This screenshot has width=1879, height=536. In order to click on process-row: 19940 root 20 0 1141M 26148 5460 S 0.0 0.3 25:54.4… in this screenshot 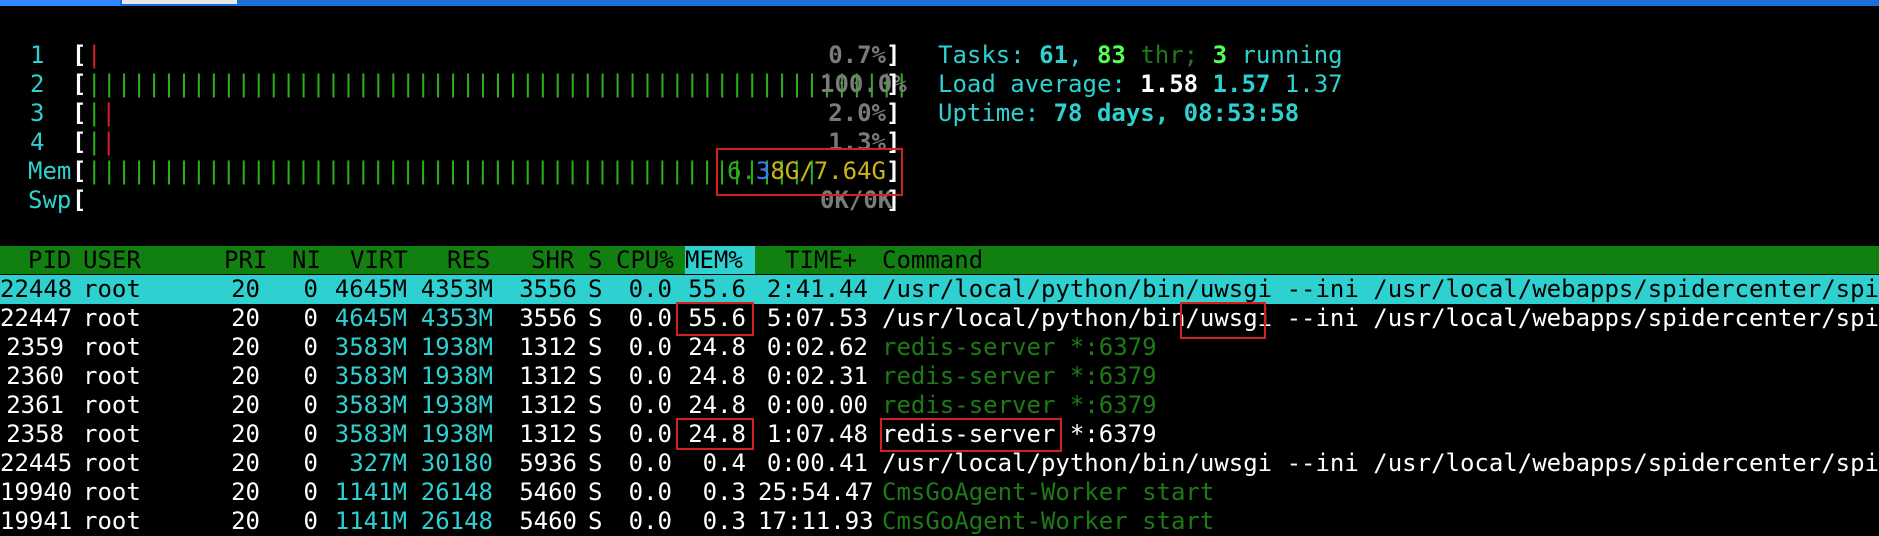, I will do `click(939, 492)`.